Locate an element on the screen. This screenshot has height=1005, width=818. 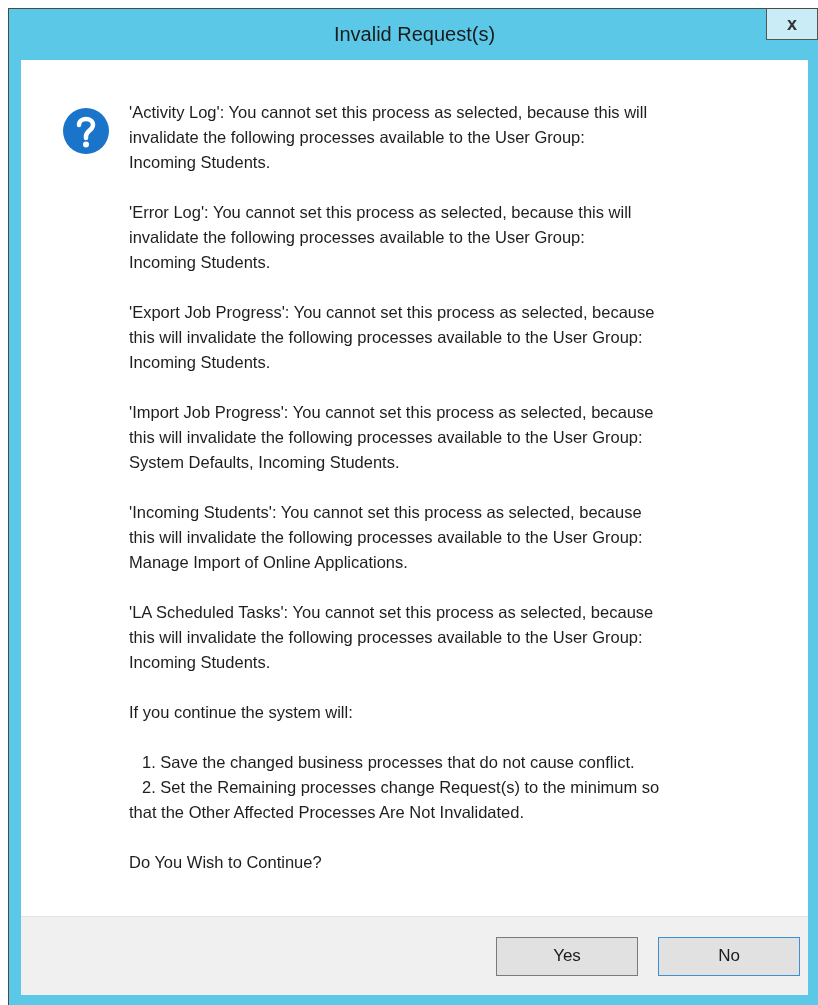
message-paragraph: 'LA Scheduled Tasks': You cannot set this process as selected, because this will invalidate the following processes available to the User Group: Incoming Students. is located at coordinates (392, 637).